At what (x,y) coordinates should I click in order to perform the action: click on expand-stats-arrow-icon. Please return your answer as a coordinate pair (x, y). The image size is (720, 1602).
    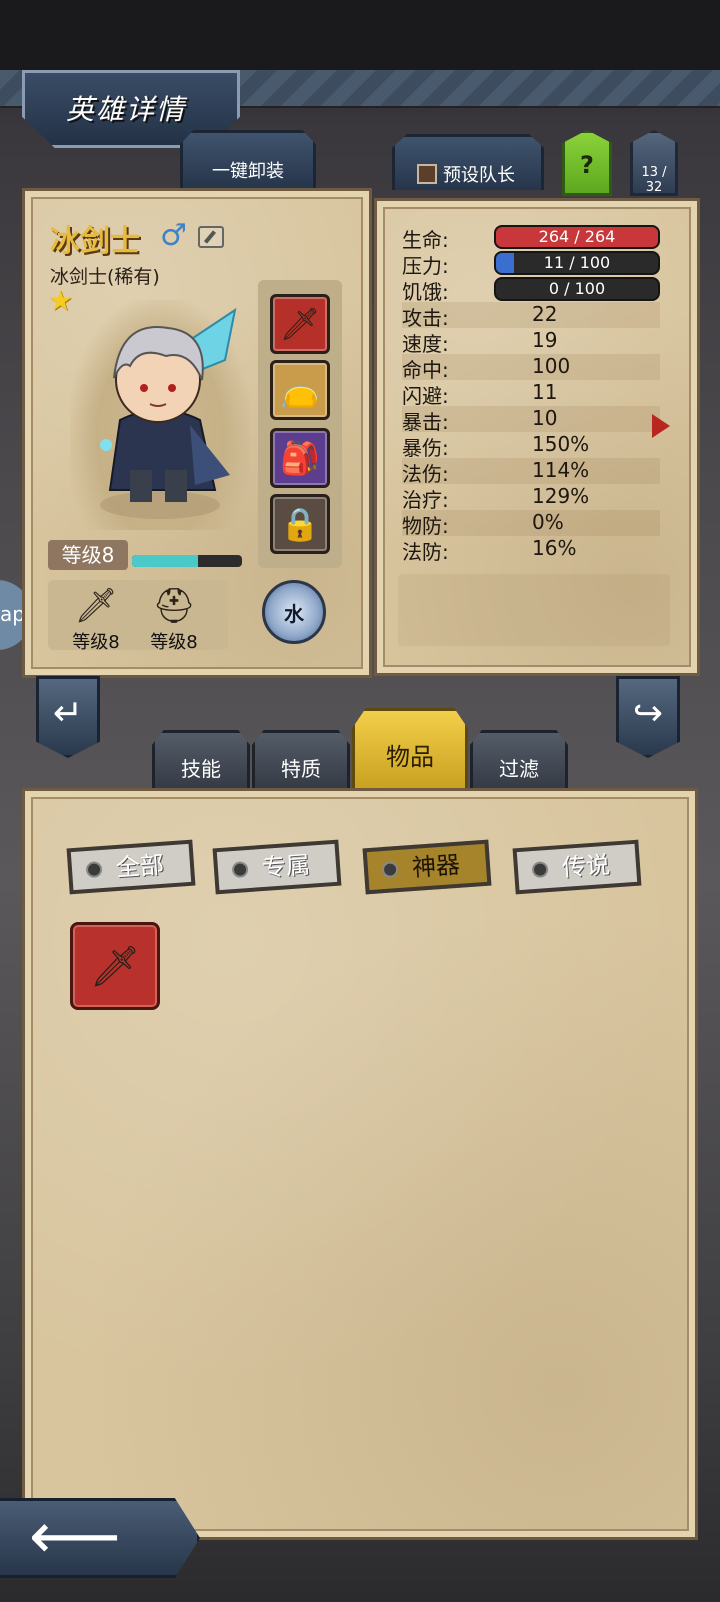
    Looking at the image, I should click on (661, 426).